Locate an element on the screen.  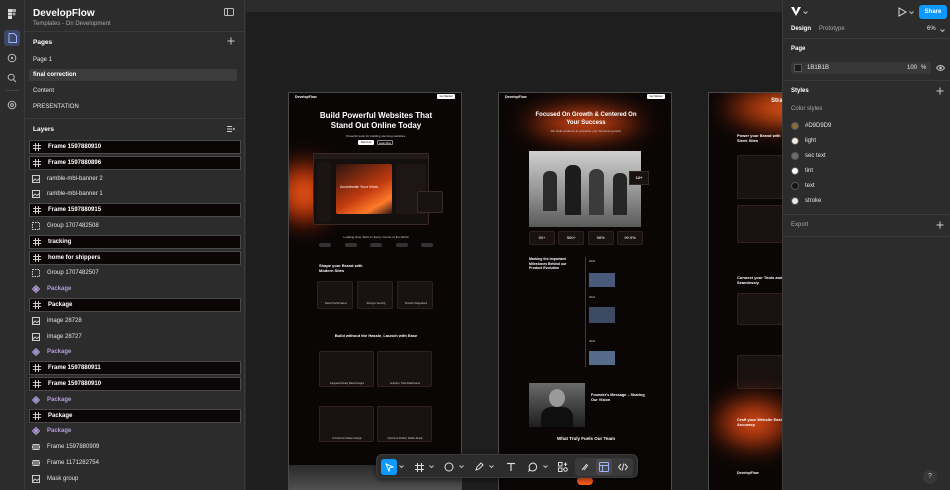
layer-item: Frame 1597880896 is located at coordinates (135, 162).